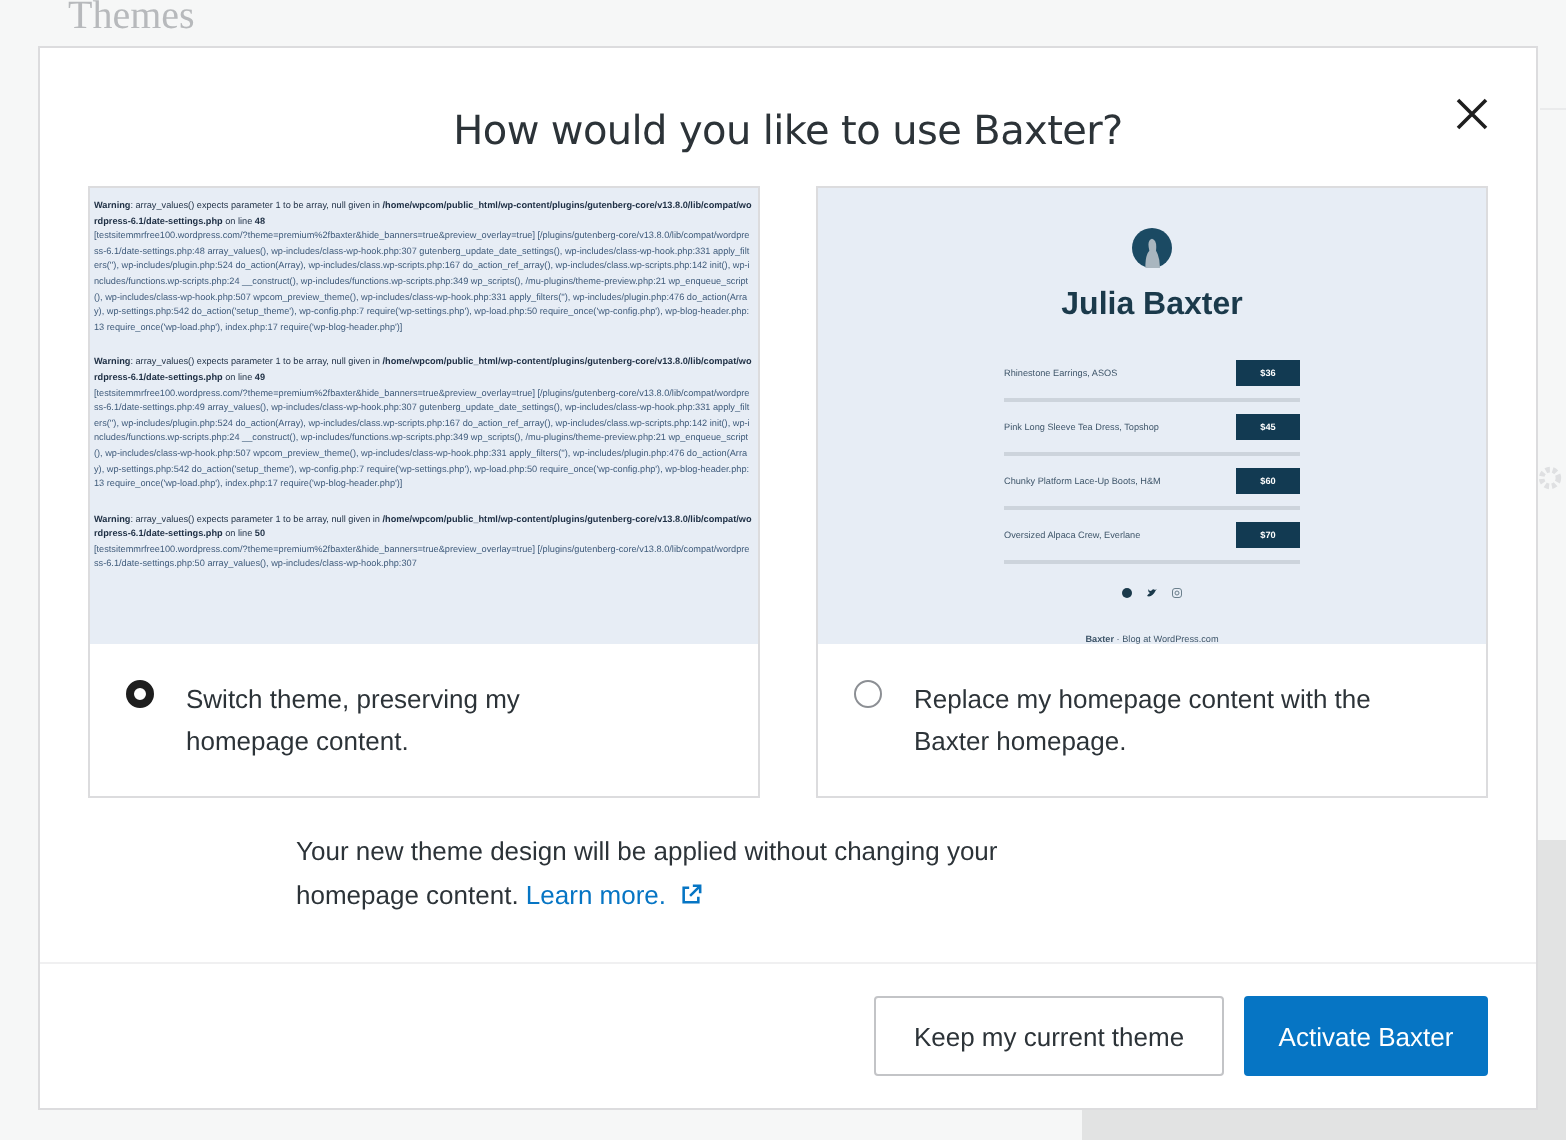  What do you see at coordinates (1152, 593) in the screenshot?
I see `bird-icon` at bounding box center [1152, 593].